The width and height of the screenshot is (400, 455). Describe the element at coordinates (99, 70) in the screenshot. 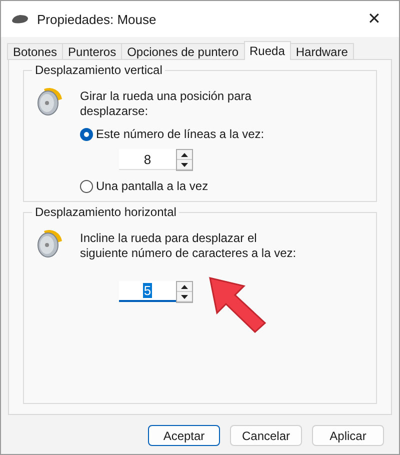

I see `group-legend: Desplazamiento vertical` at that location.